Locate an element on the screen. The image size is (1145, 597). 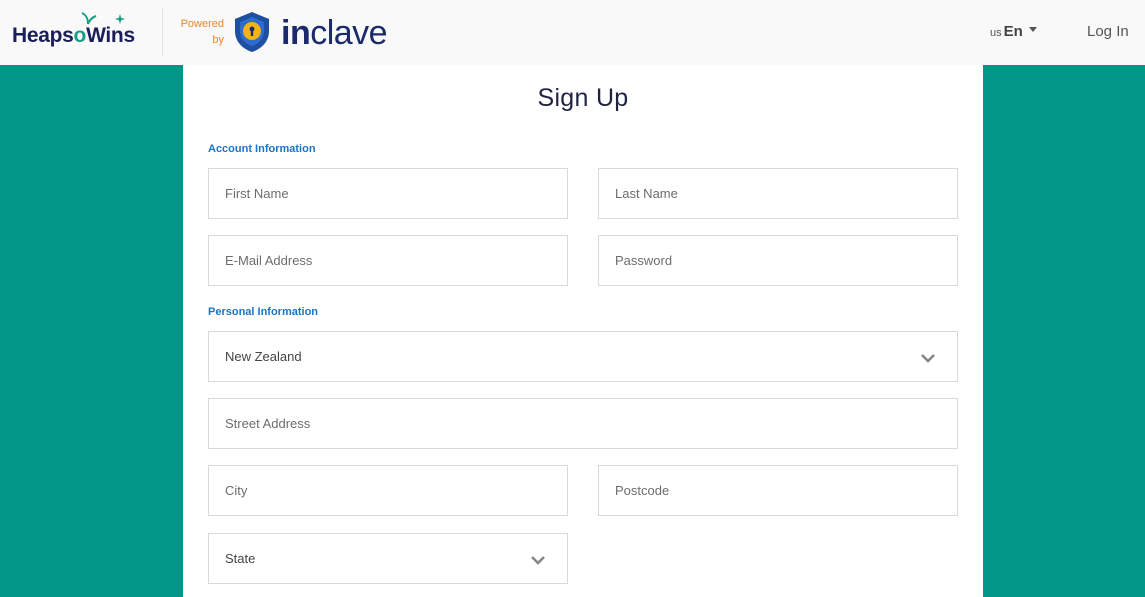
postcode-input: Postcode is located at coordinates (778, 490).